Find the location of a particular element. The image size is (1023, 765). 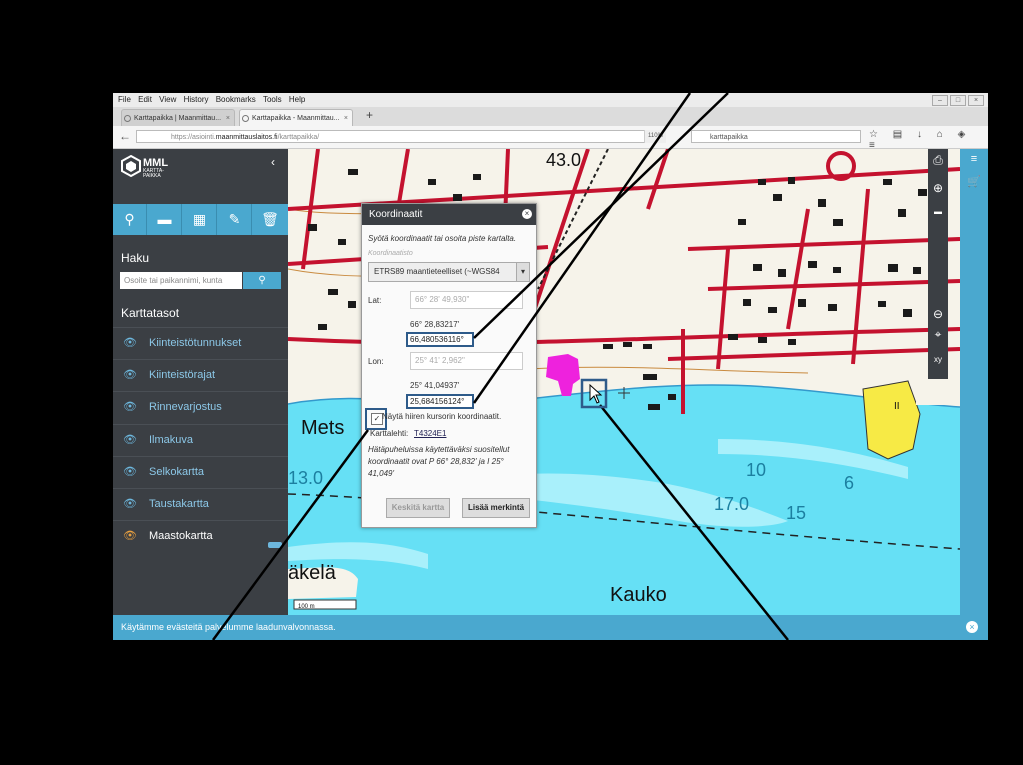

tab-1: Karttapaikka | Maanmittau... × is located at coordinates (178, 117).